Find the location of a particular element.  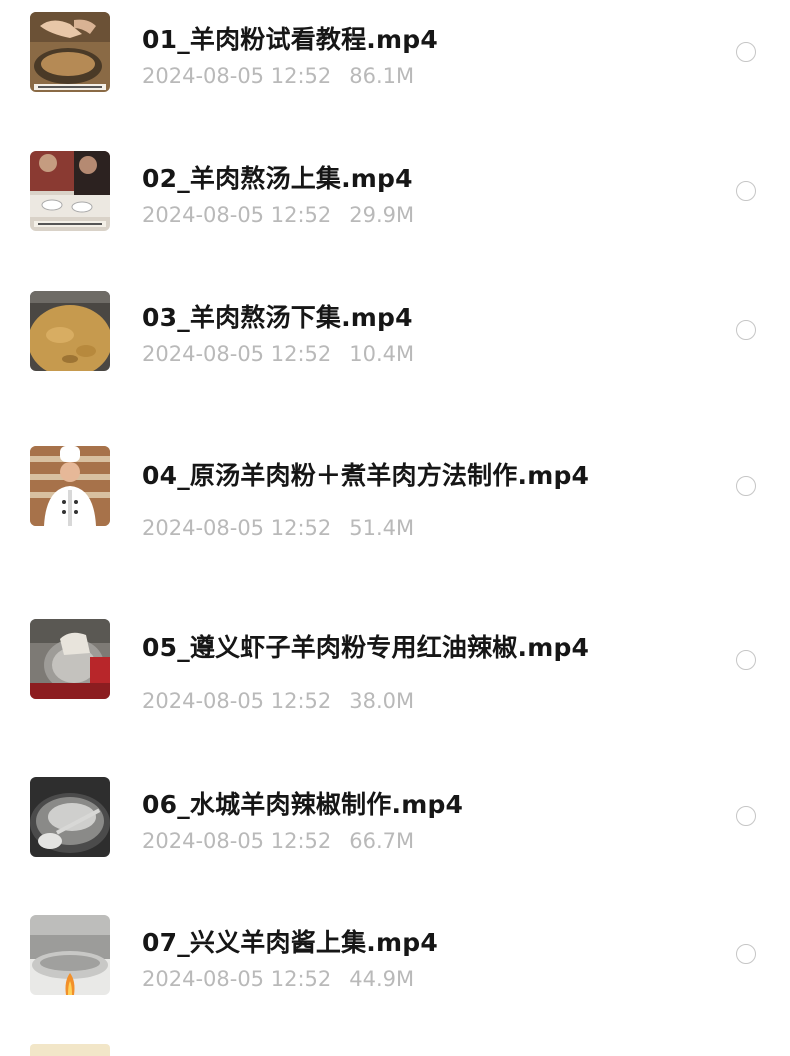

file-size: 51.4M is located at coordinates (382, 528).